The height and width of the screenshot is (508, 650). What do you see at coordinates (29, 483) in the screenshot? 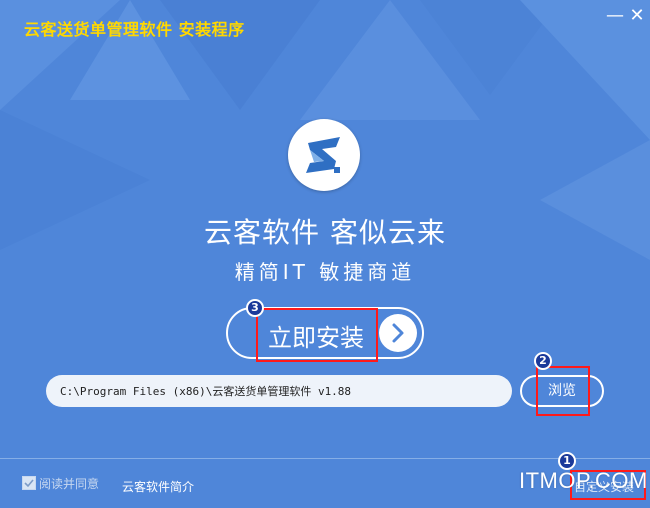
I see `checkbox-checked-icon` at bounding box center [29, 483].